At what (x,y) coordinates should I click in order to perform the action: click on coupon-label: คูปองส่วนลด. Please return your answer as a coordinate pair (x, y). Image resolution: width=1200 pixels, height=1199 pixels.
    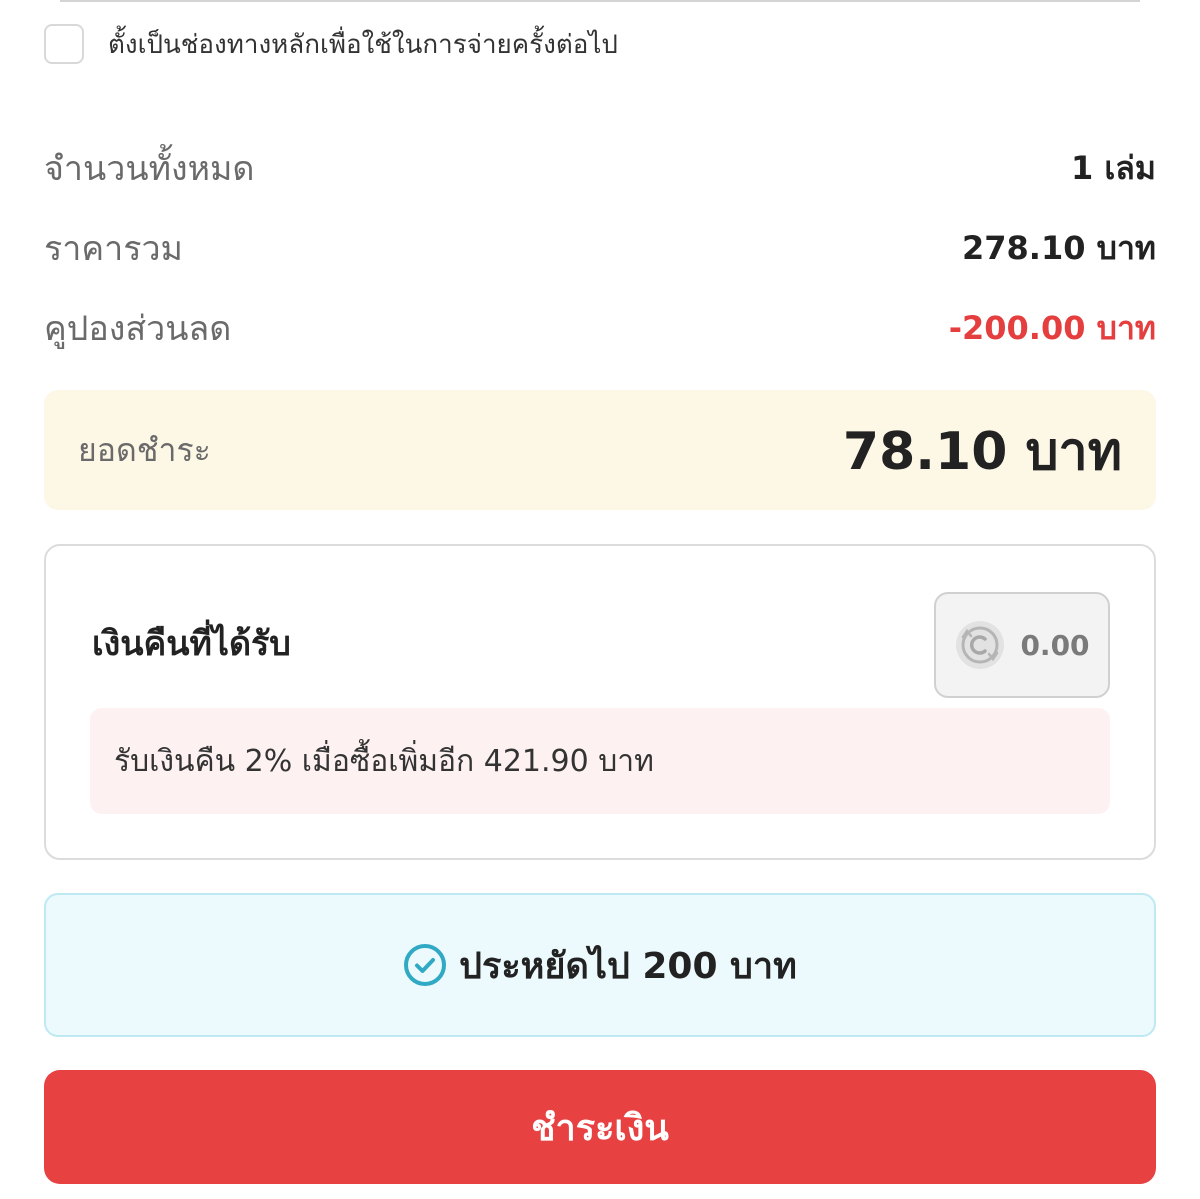
    Looking at the image, I should click on (138, 329).